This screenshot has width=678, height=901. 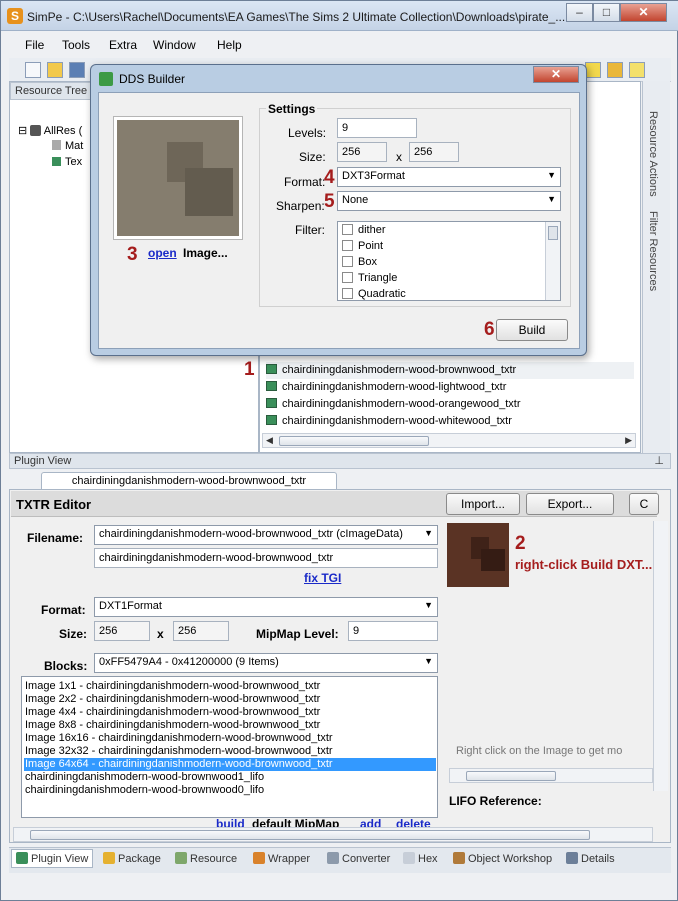 I want to click on tab-package: Package, so click(x=132, y=858).